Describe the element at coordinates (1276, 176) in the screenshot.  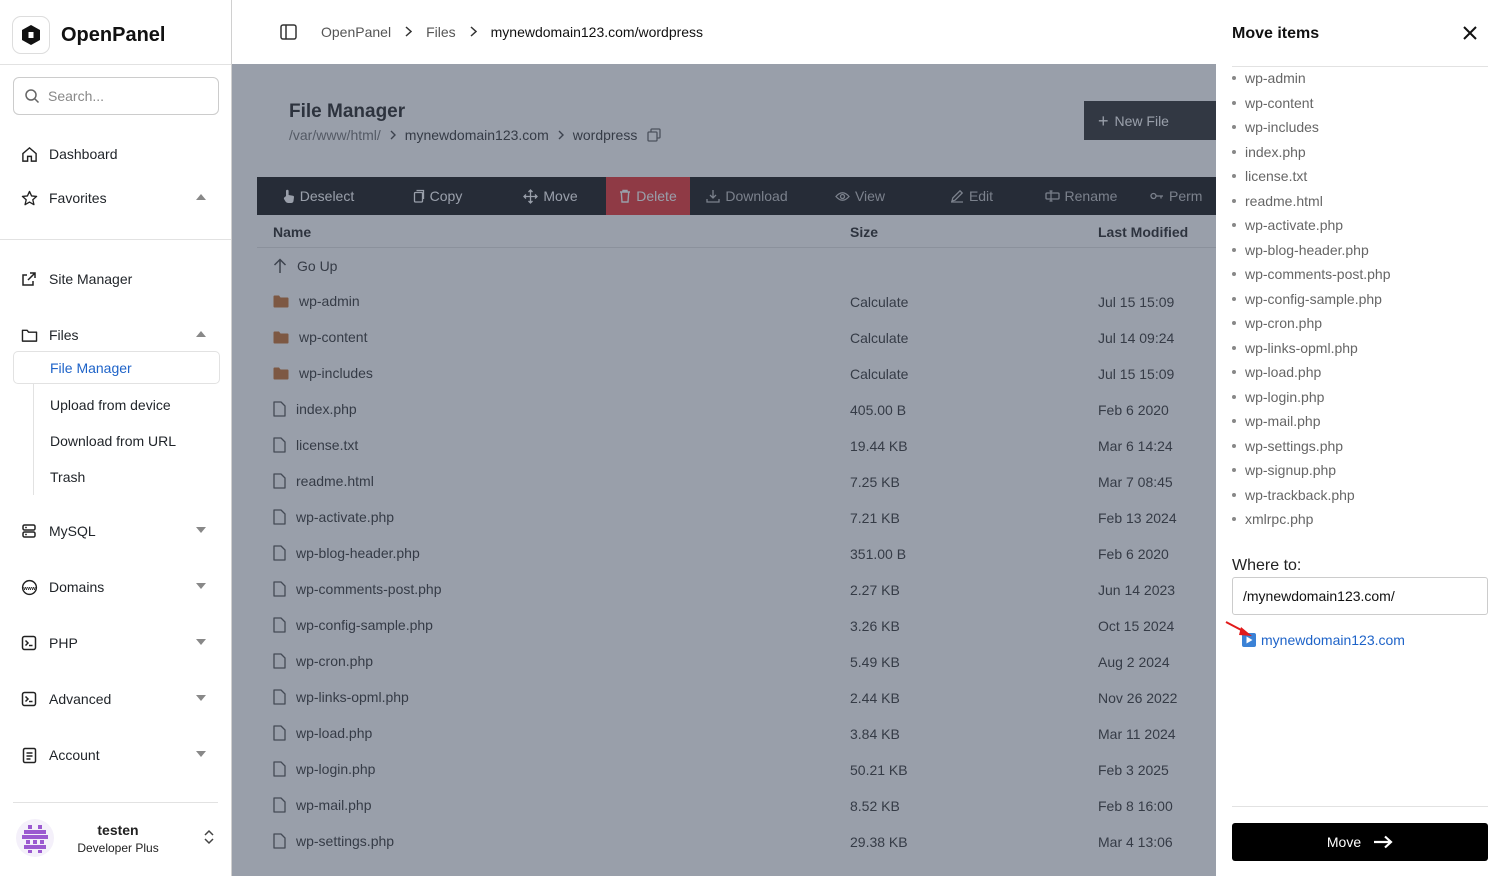
I see `item-name: license.txt` at that location.